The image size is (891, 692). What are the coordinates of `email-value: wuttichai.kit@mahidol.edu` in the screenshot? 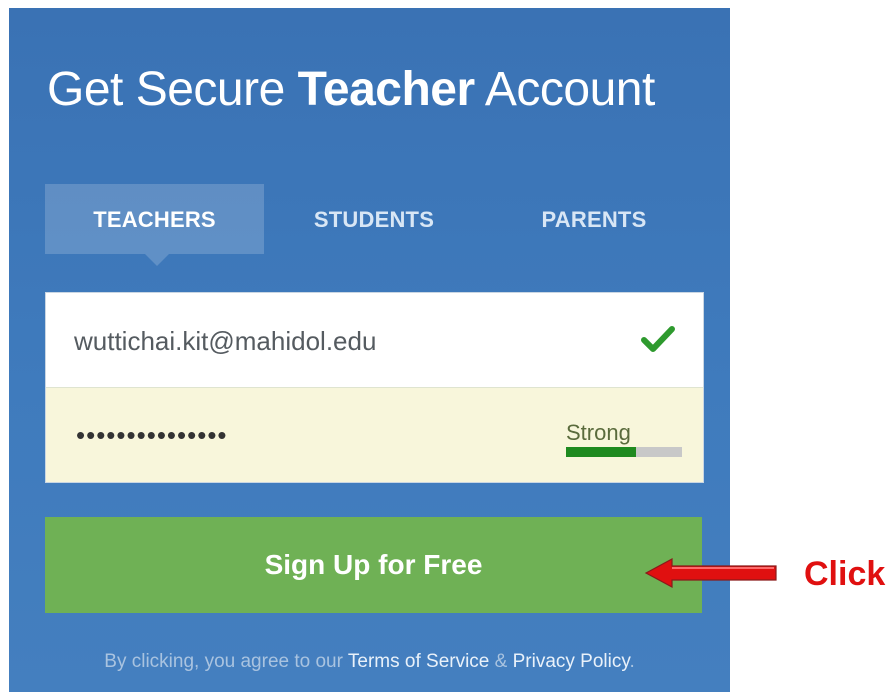 It's located at (225, 341).